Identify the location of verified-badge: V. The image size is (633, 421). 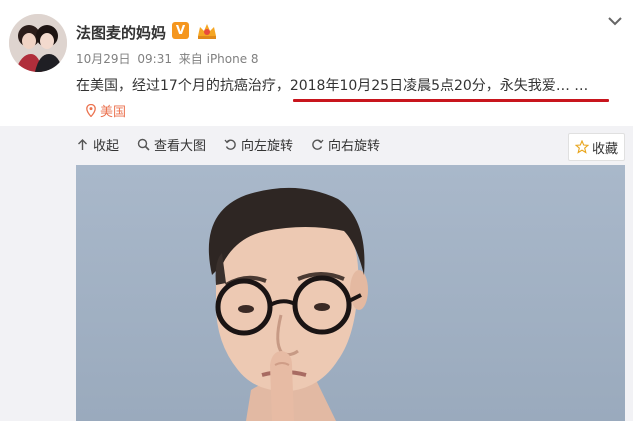
(180, 30).